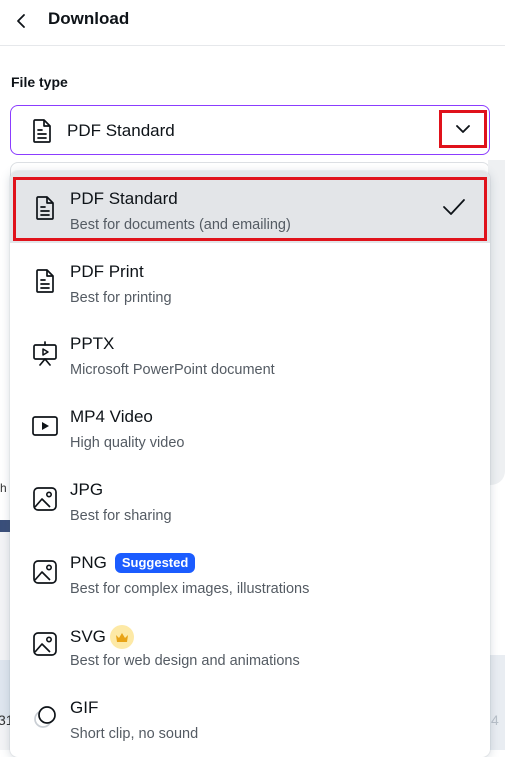 The height and width of the screenshot is (757, 505). What do you see at coordinates (172, 370) in the screenshot?
I see `option-description: Microsoft PowerPoint document` at bounding box center [172, 370].